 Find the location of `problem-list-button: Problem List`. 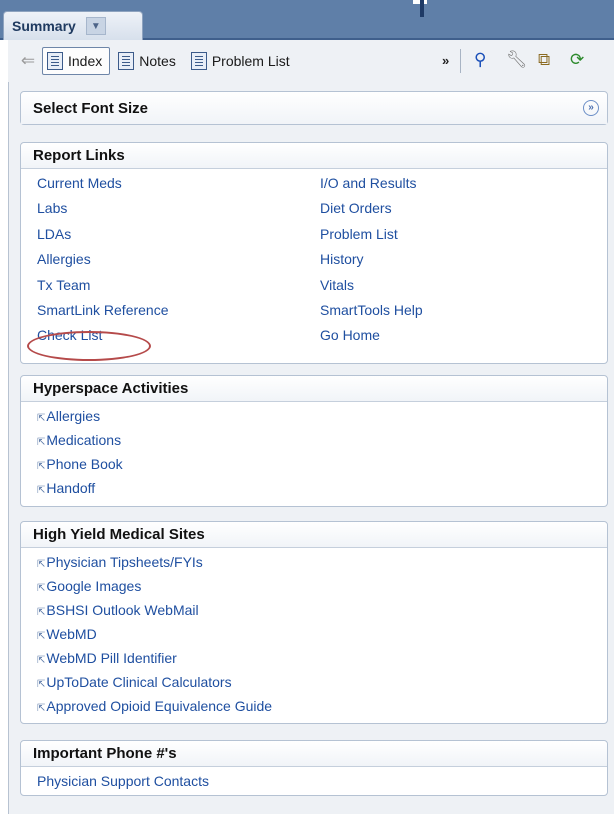

problem-list-button: Problem List is located at coordinates (242, 61).